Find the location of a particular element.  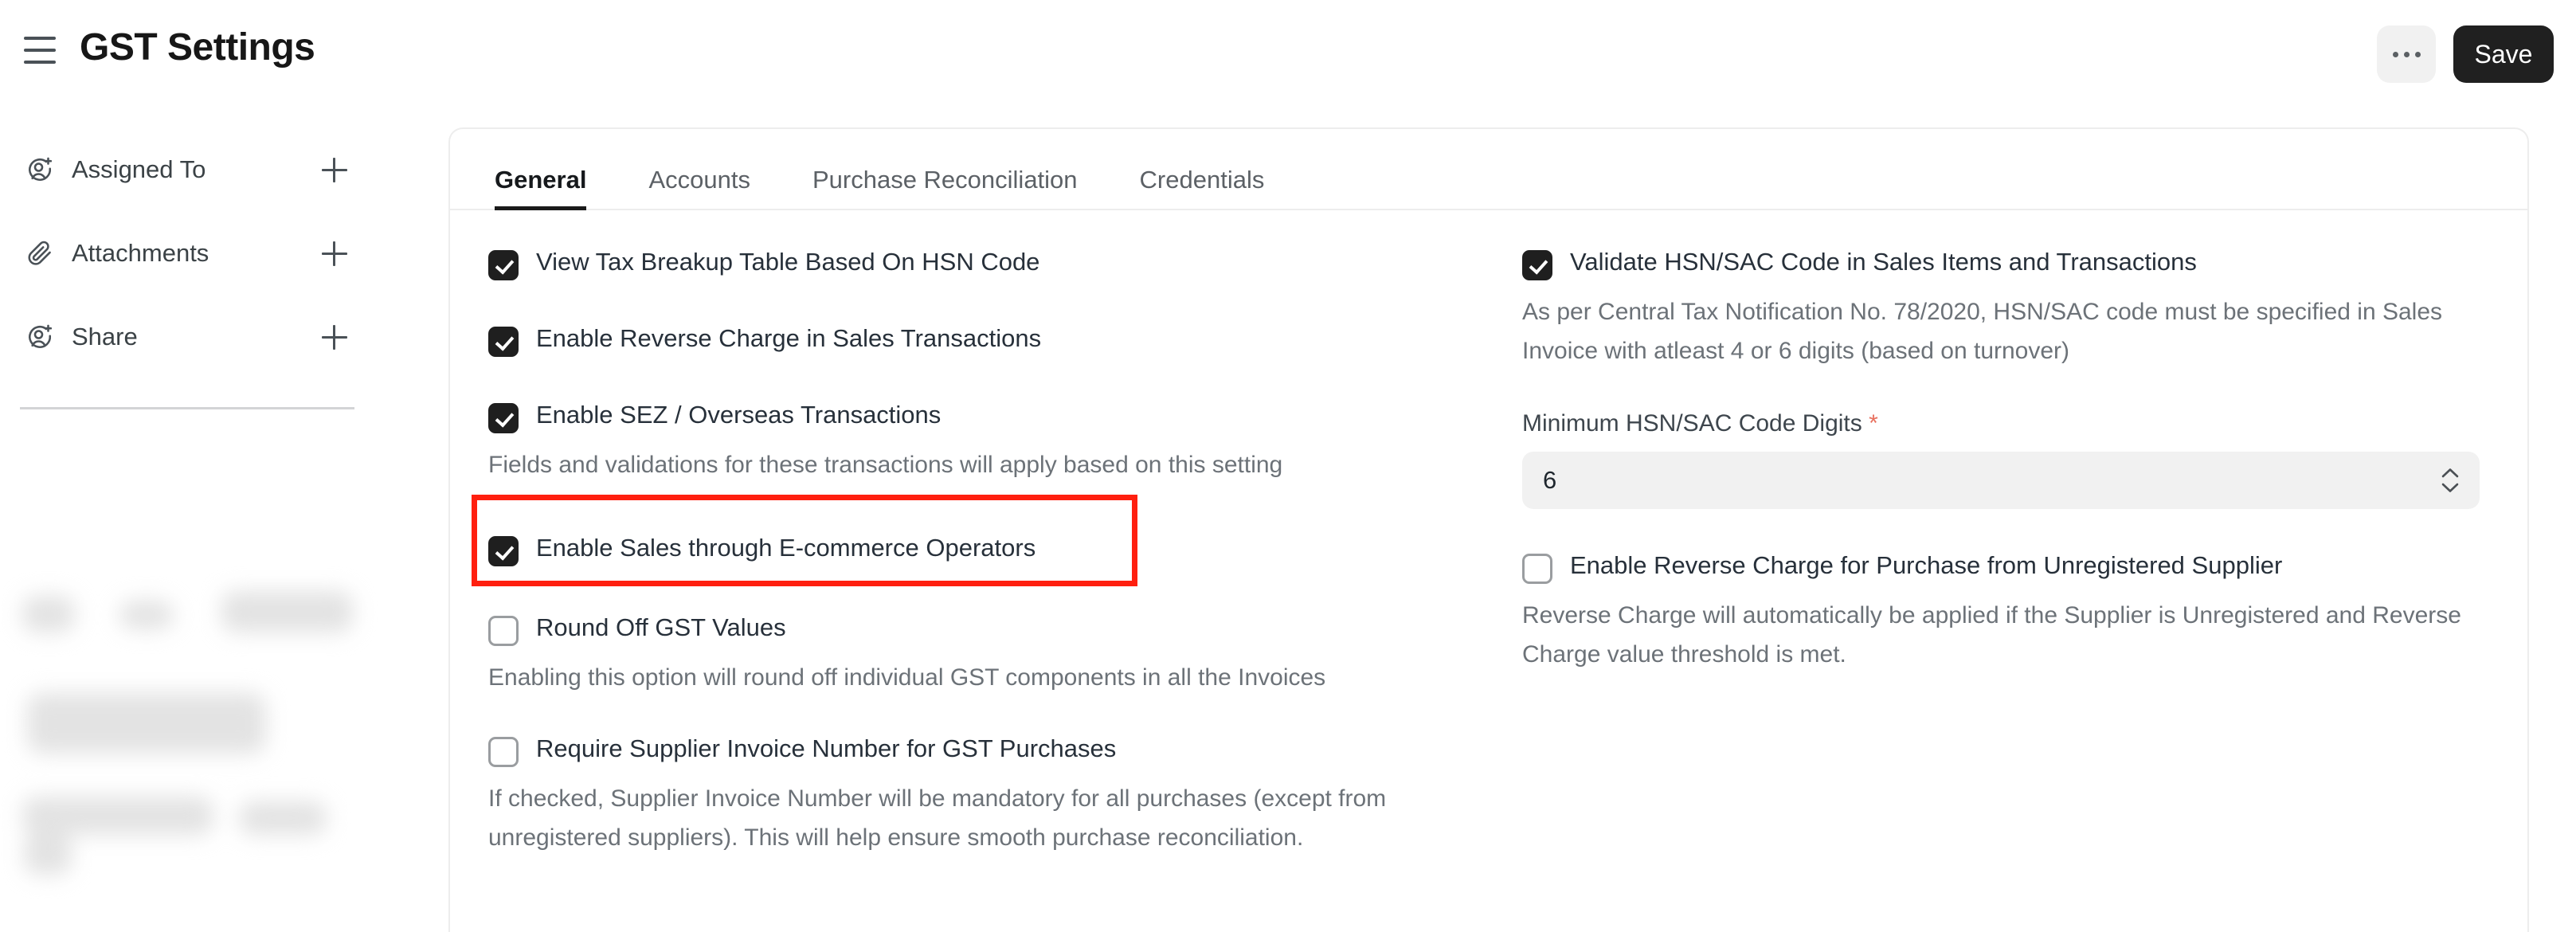

add-assigned-to-button is located at coordinates (334, 170).